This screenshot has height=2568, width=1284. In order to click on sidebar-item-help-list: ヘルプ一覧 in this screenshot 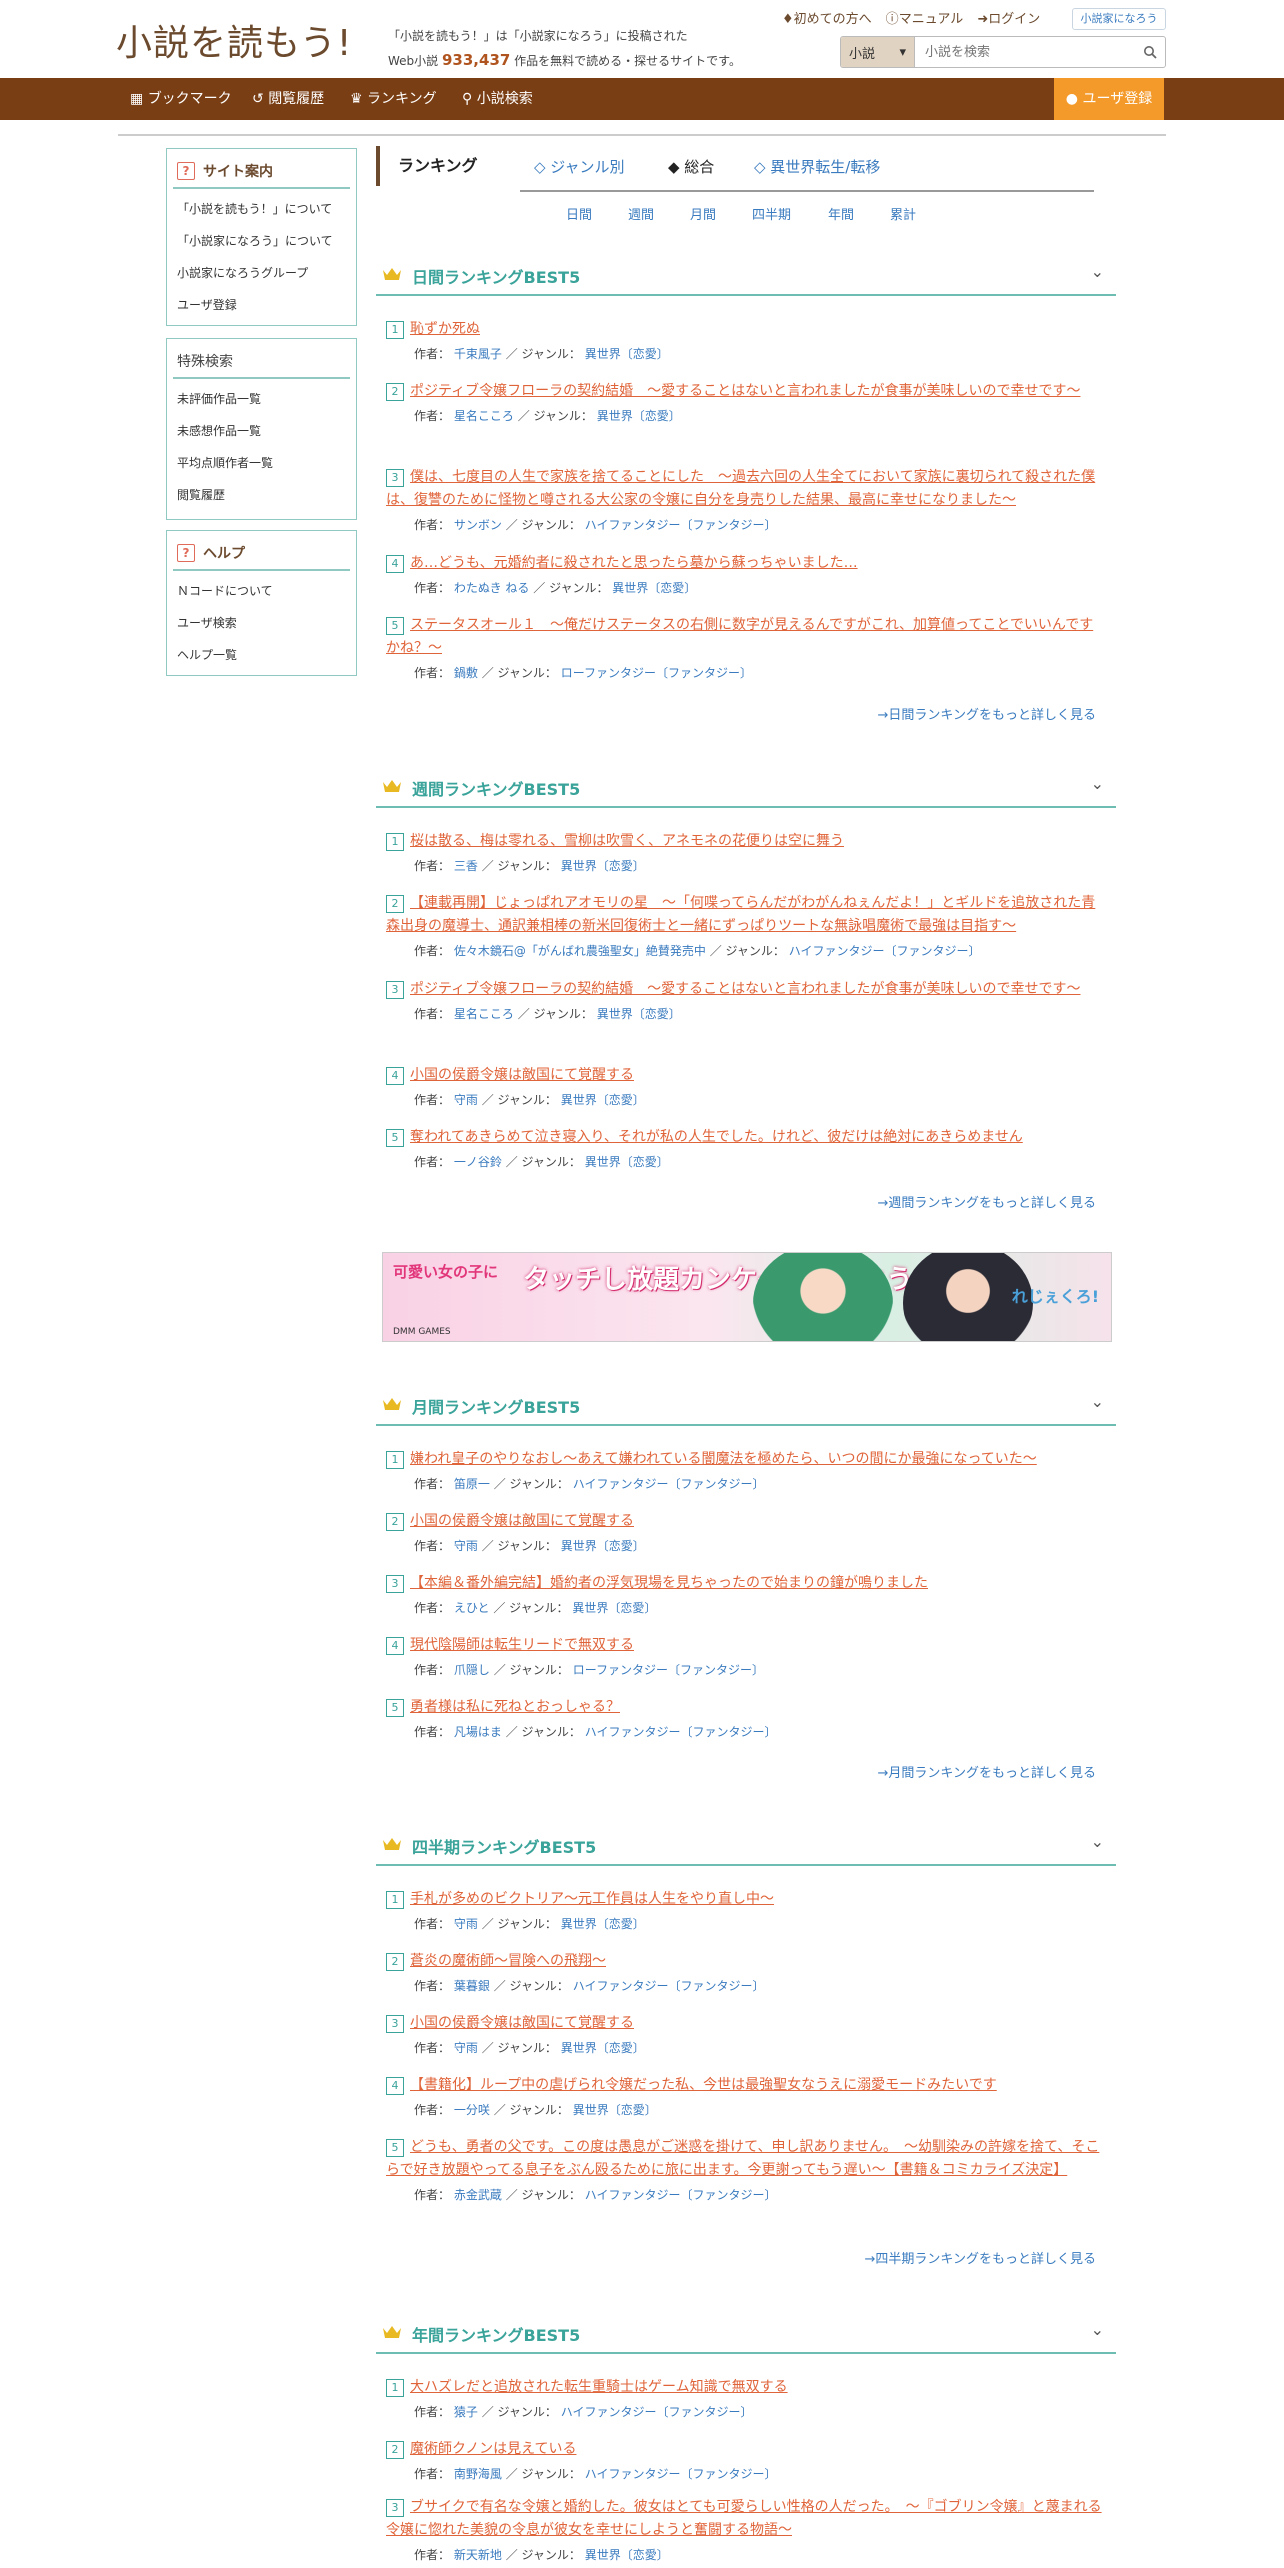, I will do `click(261, 655)`.